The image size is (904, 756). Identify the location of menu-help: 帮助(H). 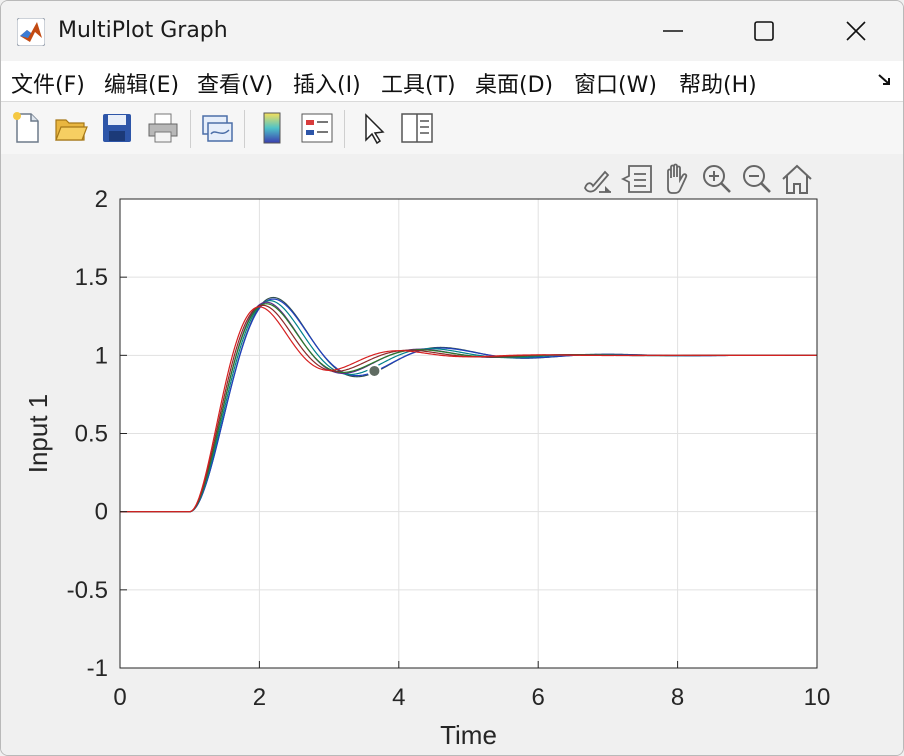
(718, 83).